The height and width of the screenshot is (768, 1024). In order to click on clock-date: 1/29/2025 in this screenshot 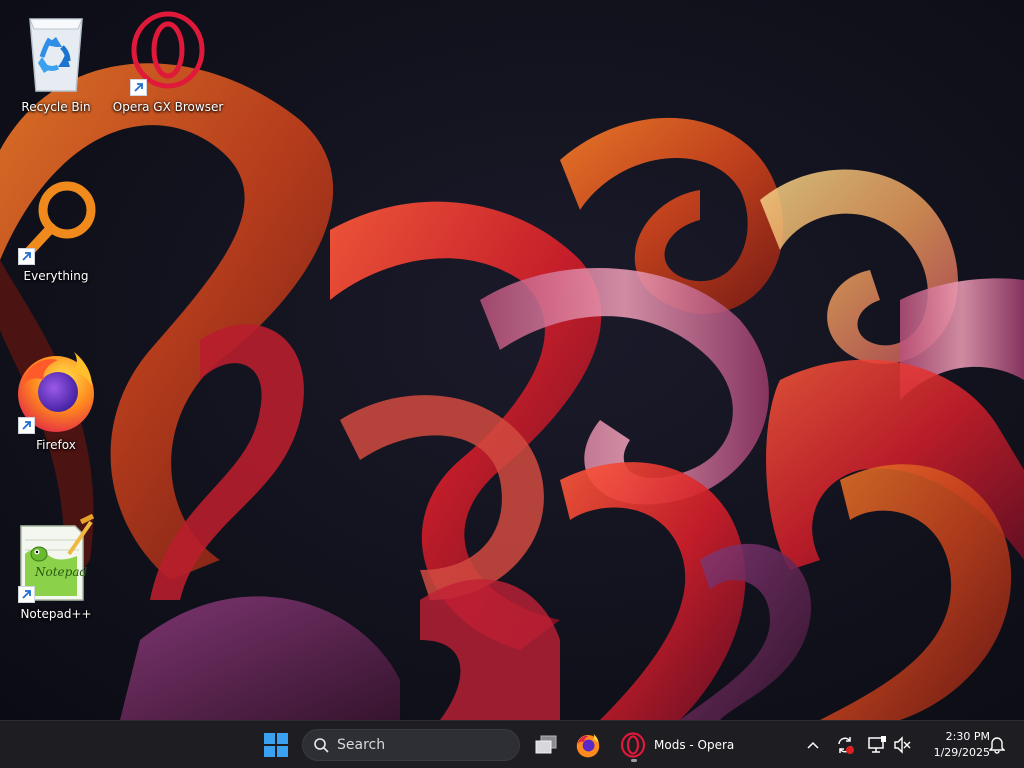, I will do `click(961, 752)`.